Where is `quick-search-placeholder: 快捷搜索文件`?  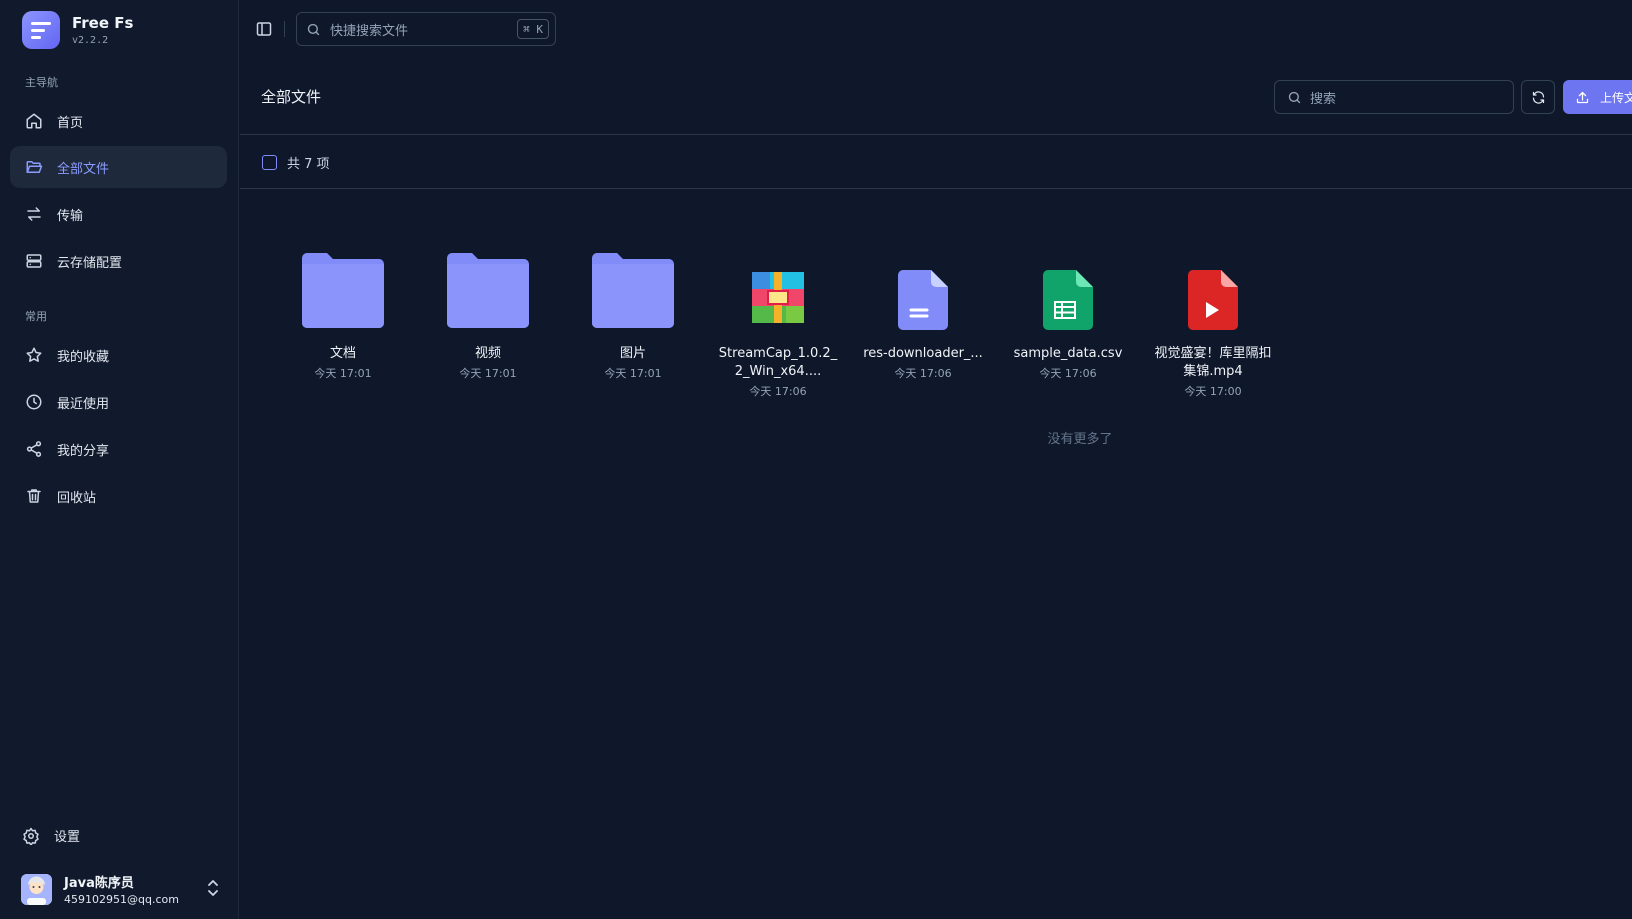
quick-search-placeholder: 快捷搜索文件 is located at coordinates (369, 31).